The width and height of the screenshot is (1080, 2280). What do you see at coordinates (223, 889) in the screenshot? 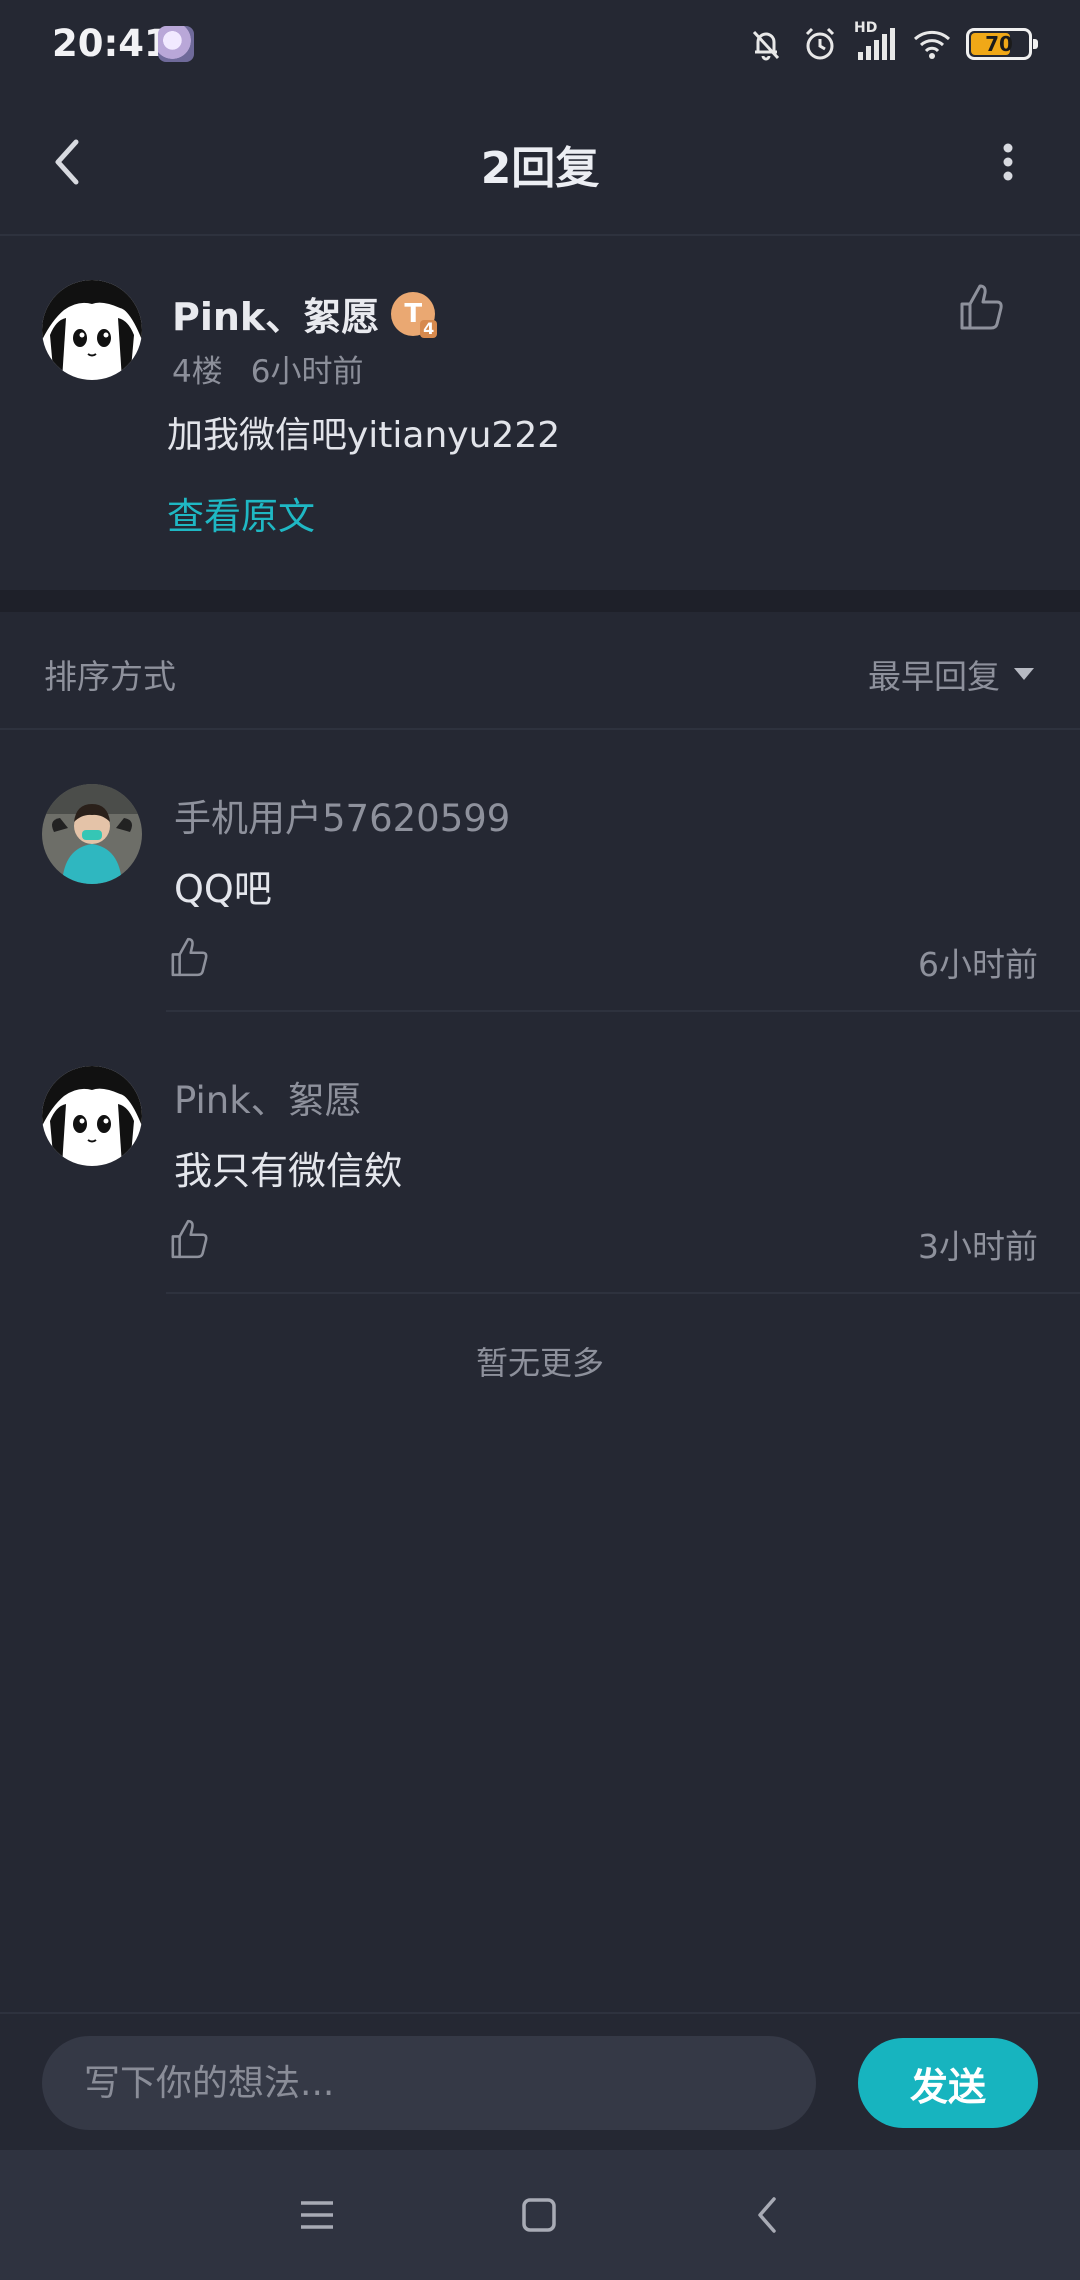
I see `reply-content: QQ吧` at bounding box center [223, 889].